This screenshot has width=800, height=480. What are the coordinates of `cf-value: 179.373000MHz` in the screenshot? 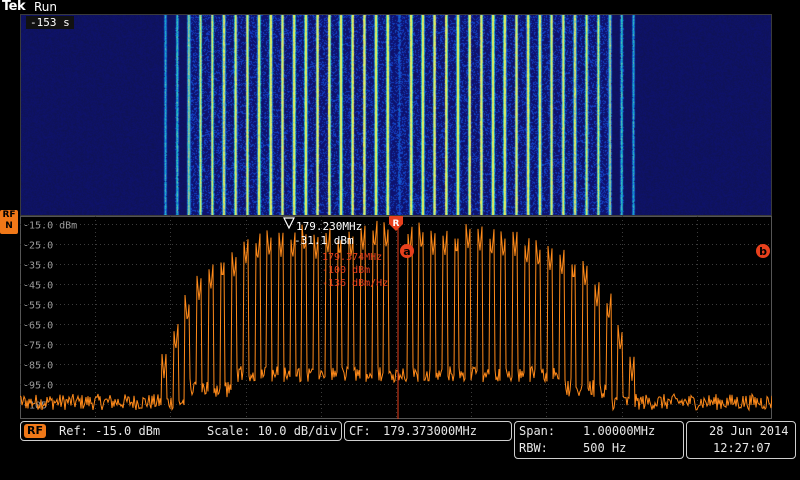 It's located at (430, 431).